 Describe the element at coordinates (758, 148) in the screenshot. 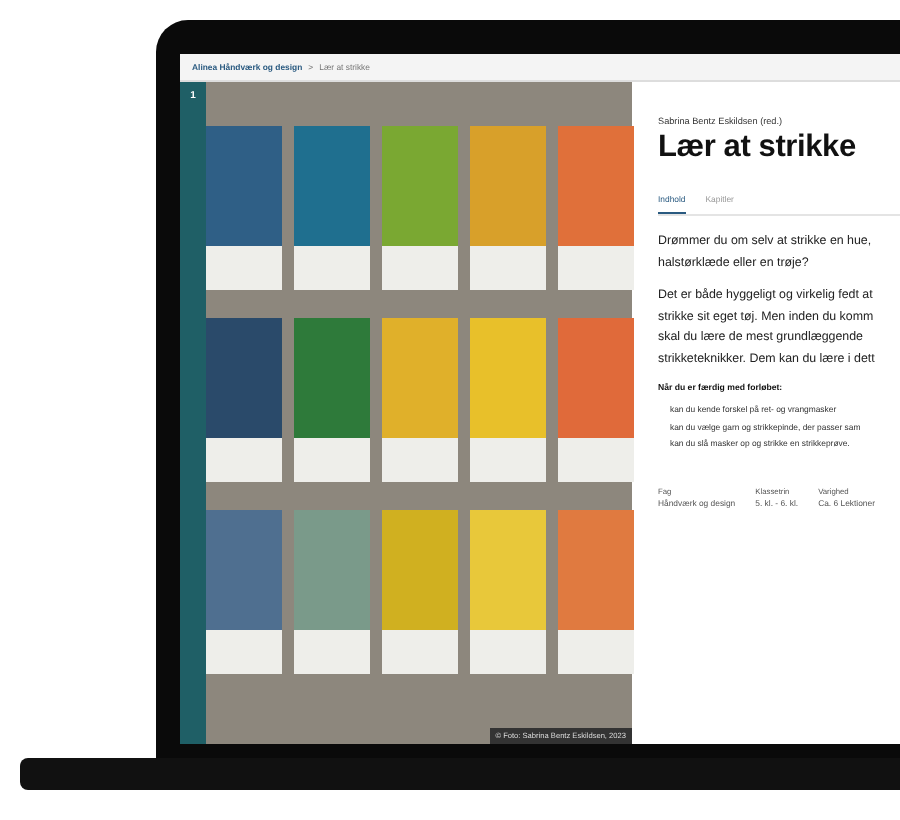

I see `page-title: Lær at strikke` at that location.